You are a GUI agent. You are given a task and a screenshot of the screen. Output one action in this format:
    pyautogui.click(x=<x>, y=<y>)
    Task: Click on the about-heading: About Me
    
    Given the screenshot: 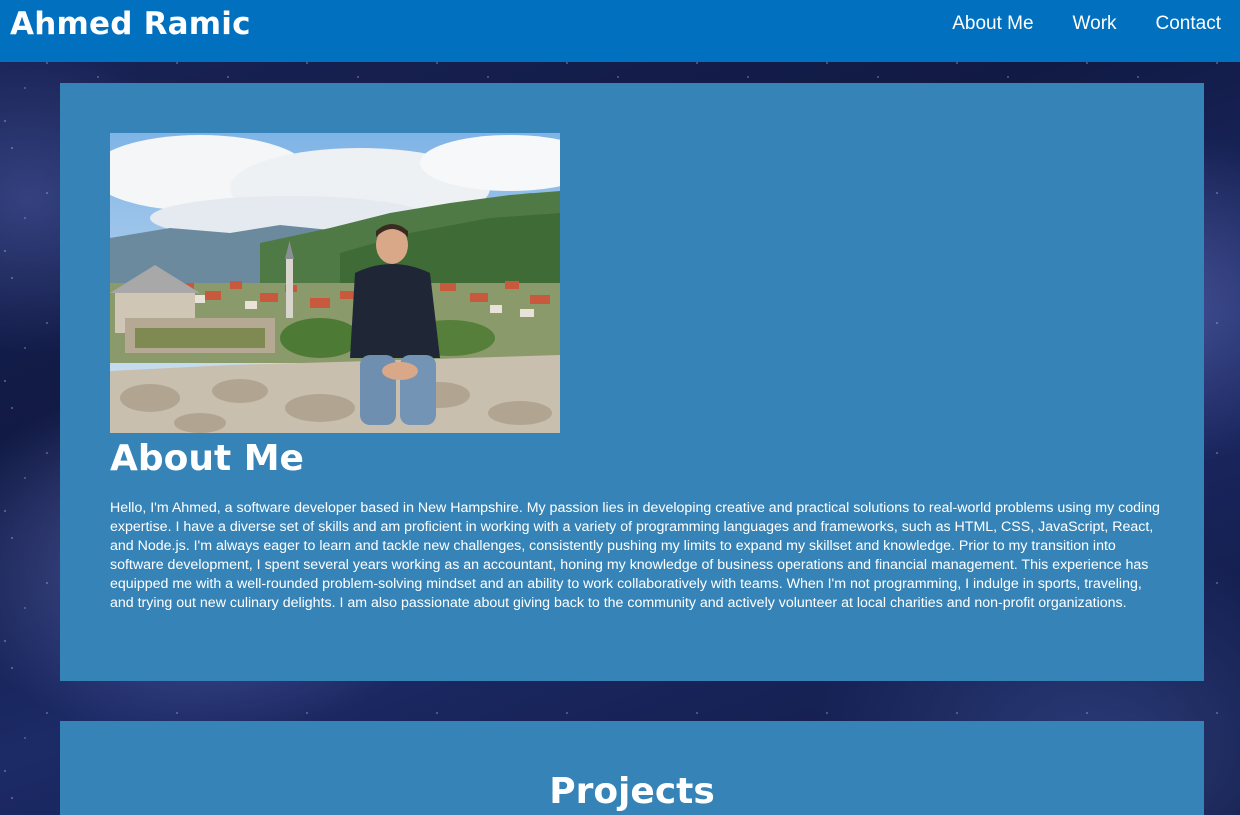 What is the action you would take?
    pyautogui.click(x=207, y=458)
    